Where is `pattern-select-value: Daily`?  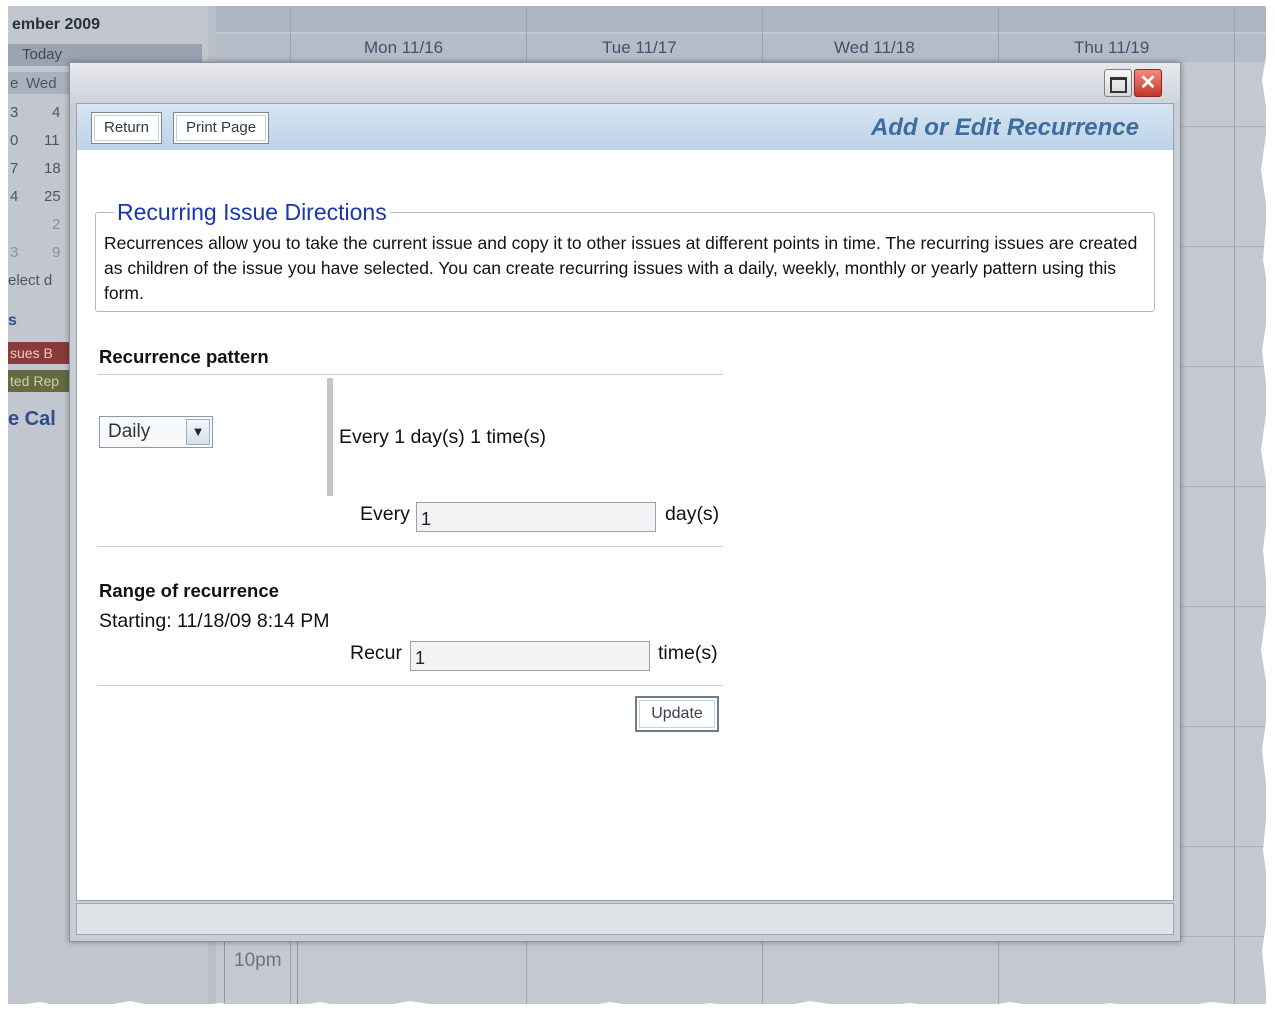 pattern-select-value: Daily is located at coordinates (129, 431).